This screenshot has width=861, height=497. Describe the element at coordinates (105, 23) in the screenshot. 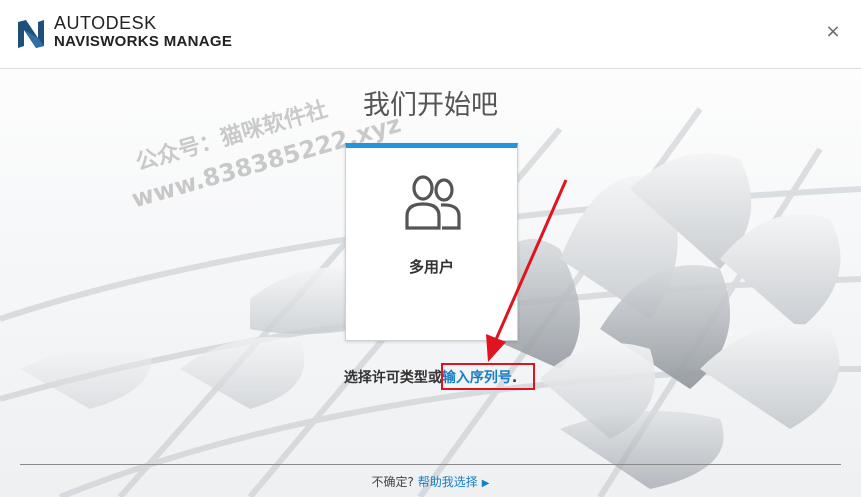

I see `brand-autodesk: AUTODESK` at that location.